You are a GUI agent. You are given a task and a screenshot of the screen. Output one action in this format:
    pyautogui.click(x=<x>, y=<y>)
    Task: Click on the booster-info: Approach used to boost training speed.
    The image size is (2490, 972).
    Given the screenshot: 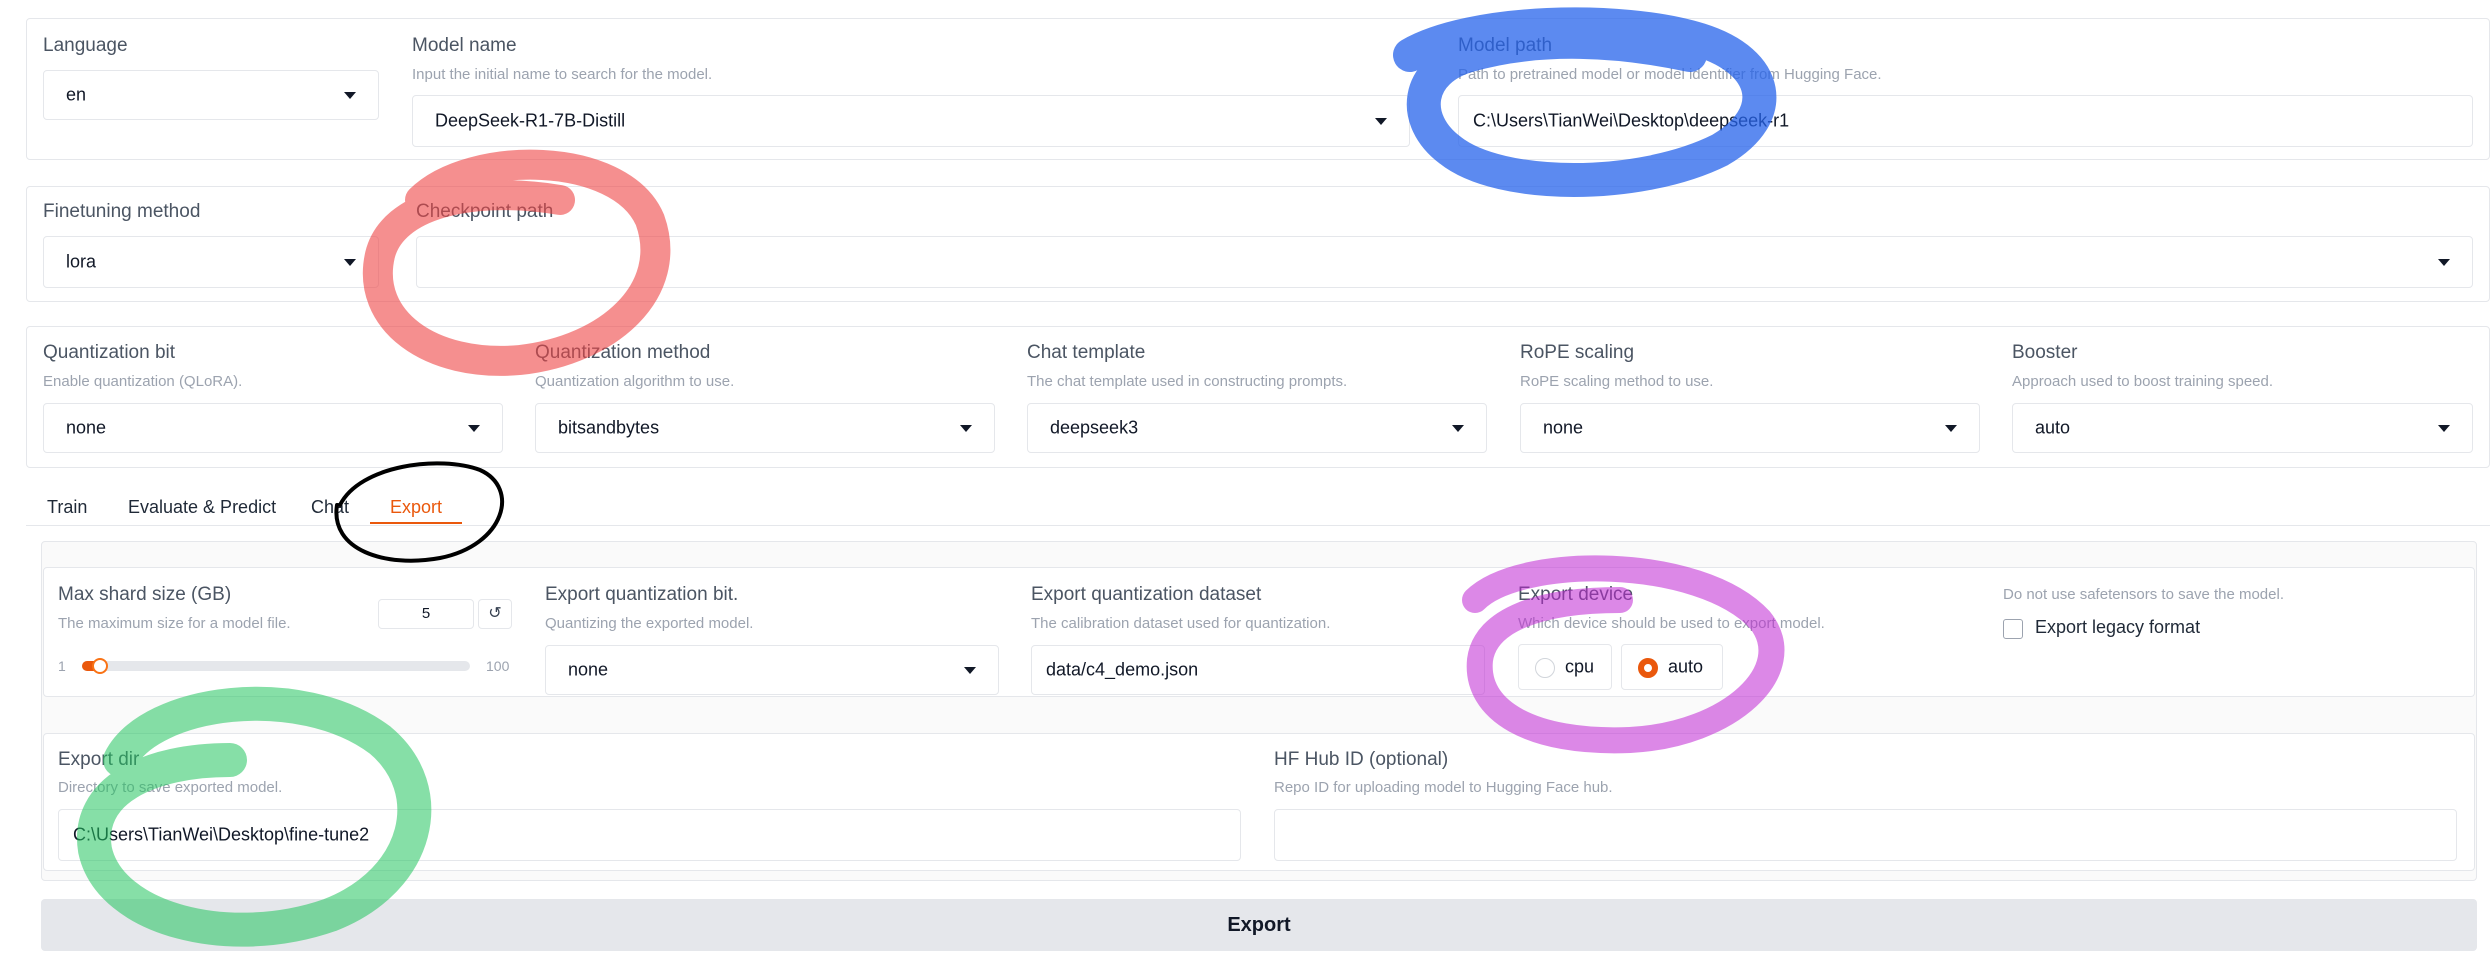 What is the action you would take?
    pyautogui.click(x=2143, y=381)
    